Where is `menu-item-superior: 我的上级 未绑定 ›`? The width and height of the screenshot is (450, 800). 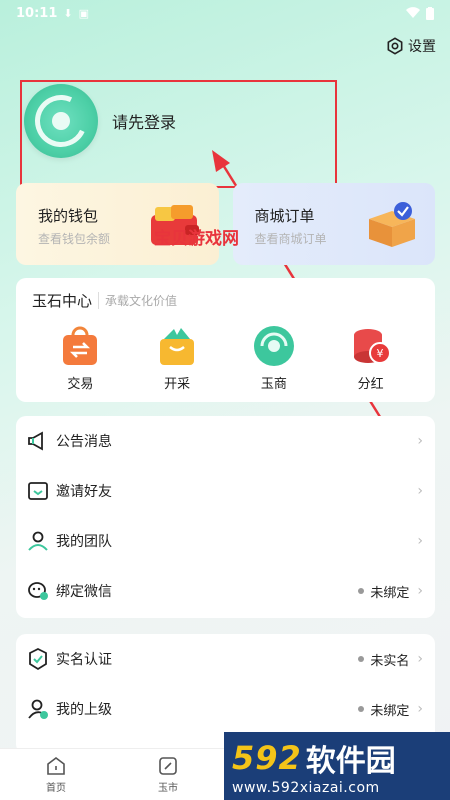 menu-item-superior: 我的上级 未绑定 › is located at coordinates (225, 709).